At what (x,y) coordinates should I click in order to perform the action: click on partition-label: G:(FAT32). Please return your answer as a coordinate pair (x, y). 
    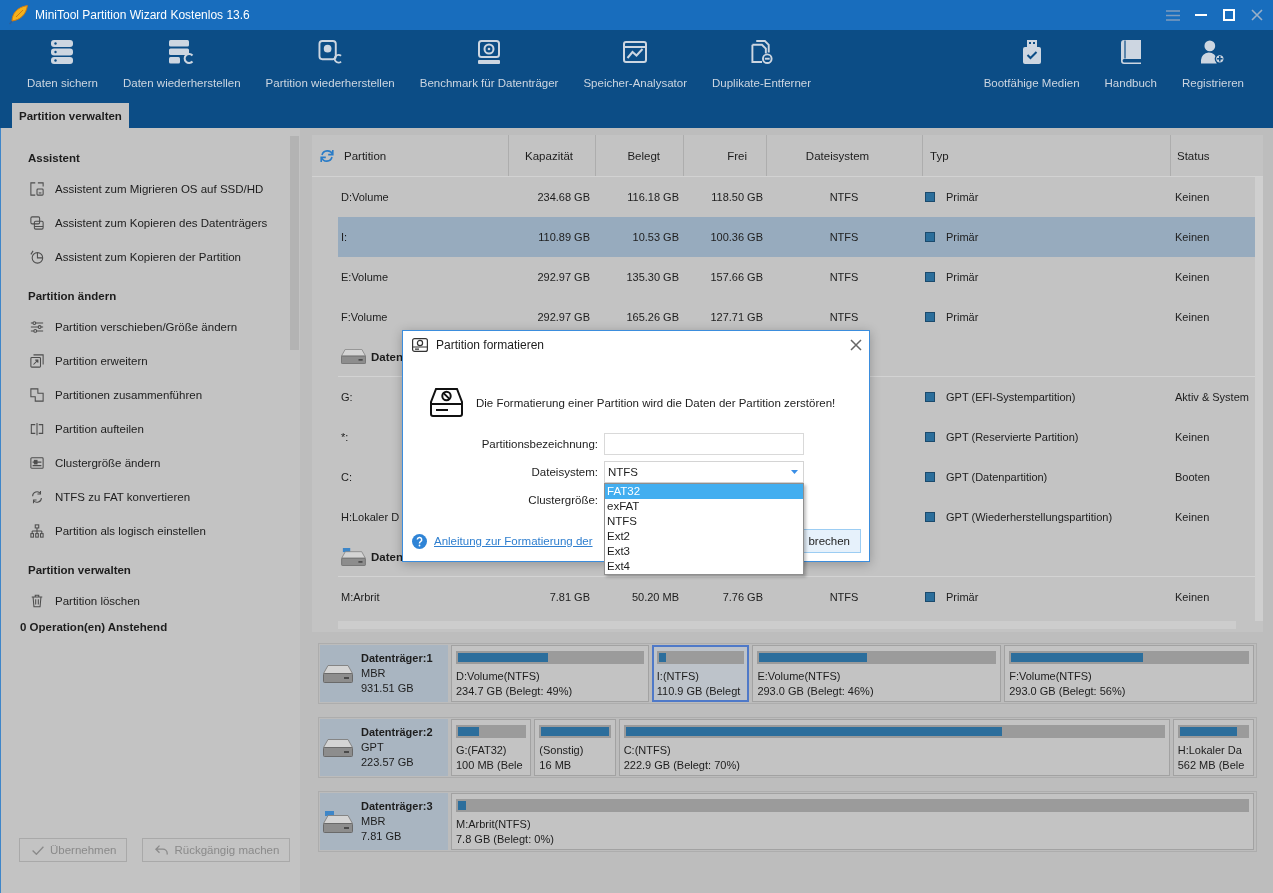
    Looking at the image, I should click on (481, 750).